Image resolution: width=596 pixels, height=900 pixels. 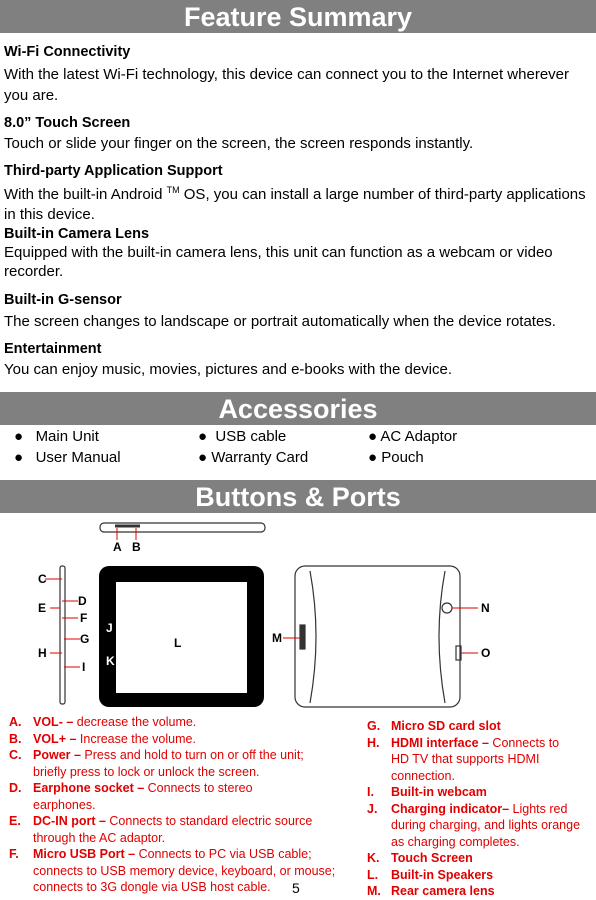 What do you see at coordinates (251, 436) in the screenshot?
I see `accessory-label: USB cable` at bounding box center [251, 436].